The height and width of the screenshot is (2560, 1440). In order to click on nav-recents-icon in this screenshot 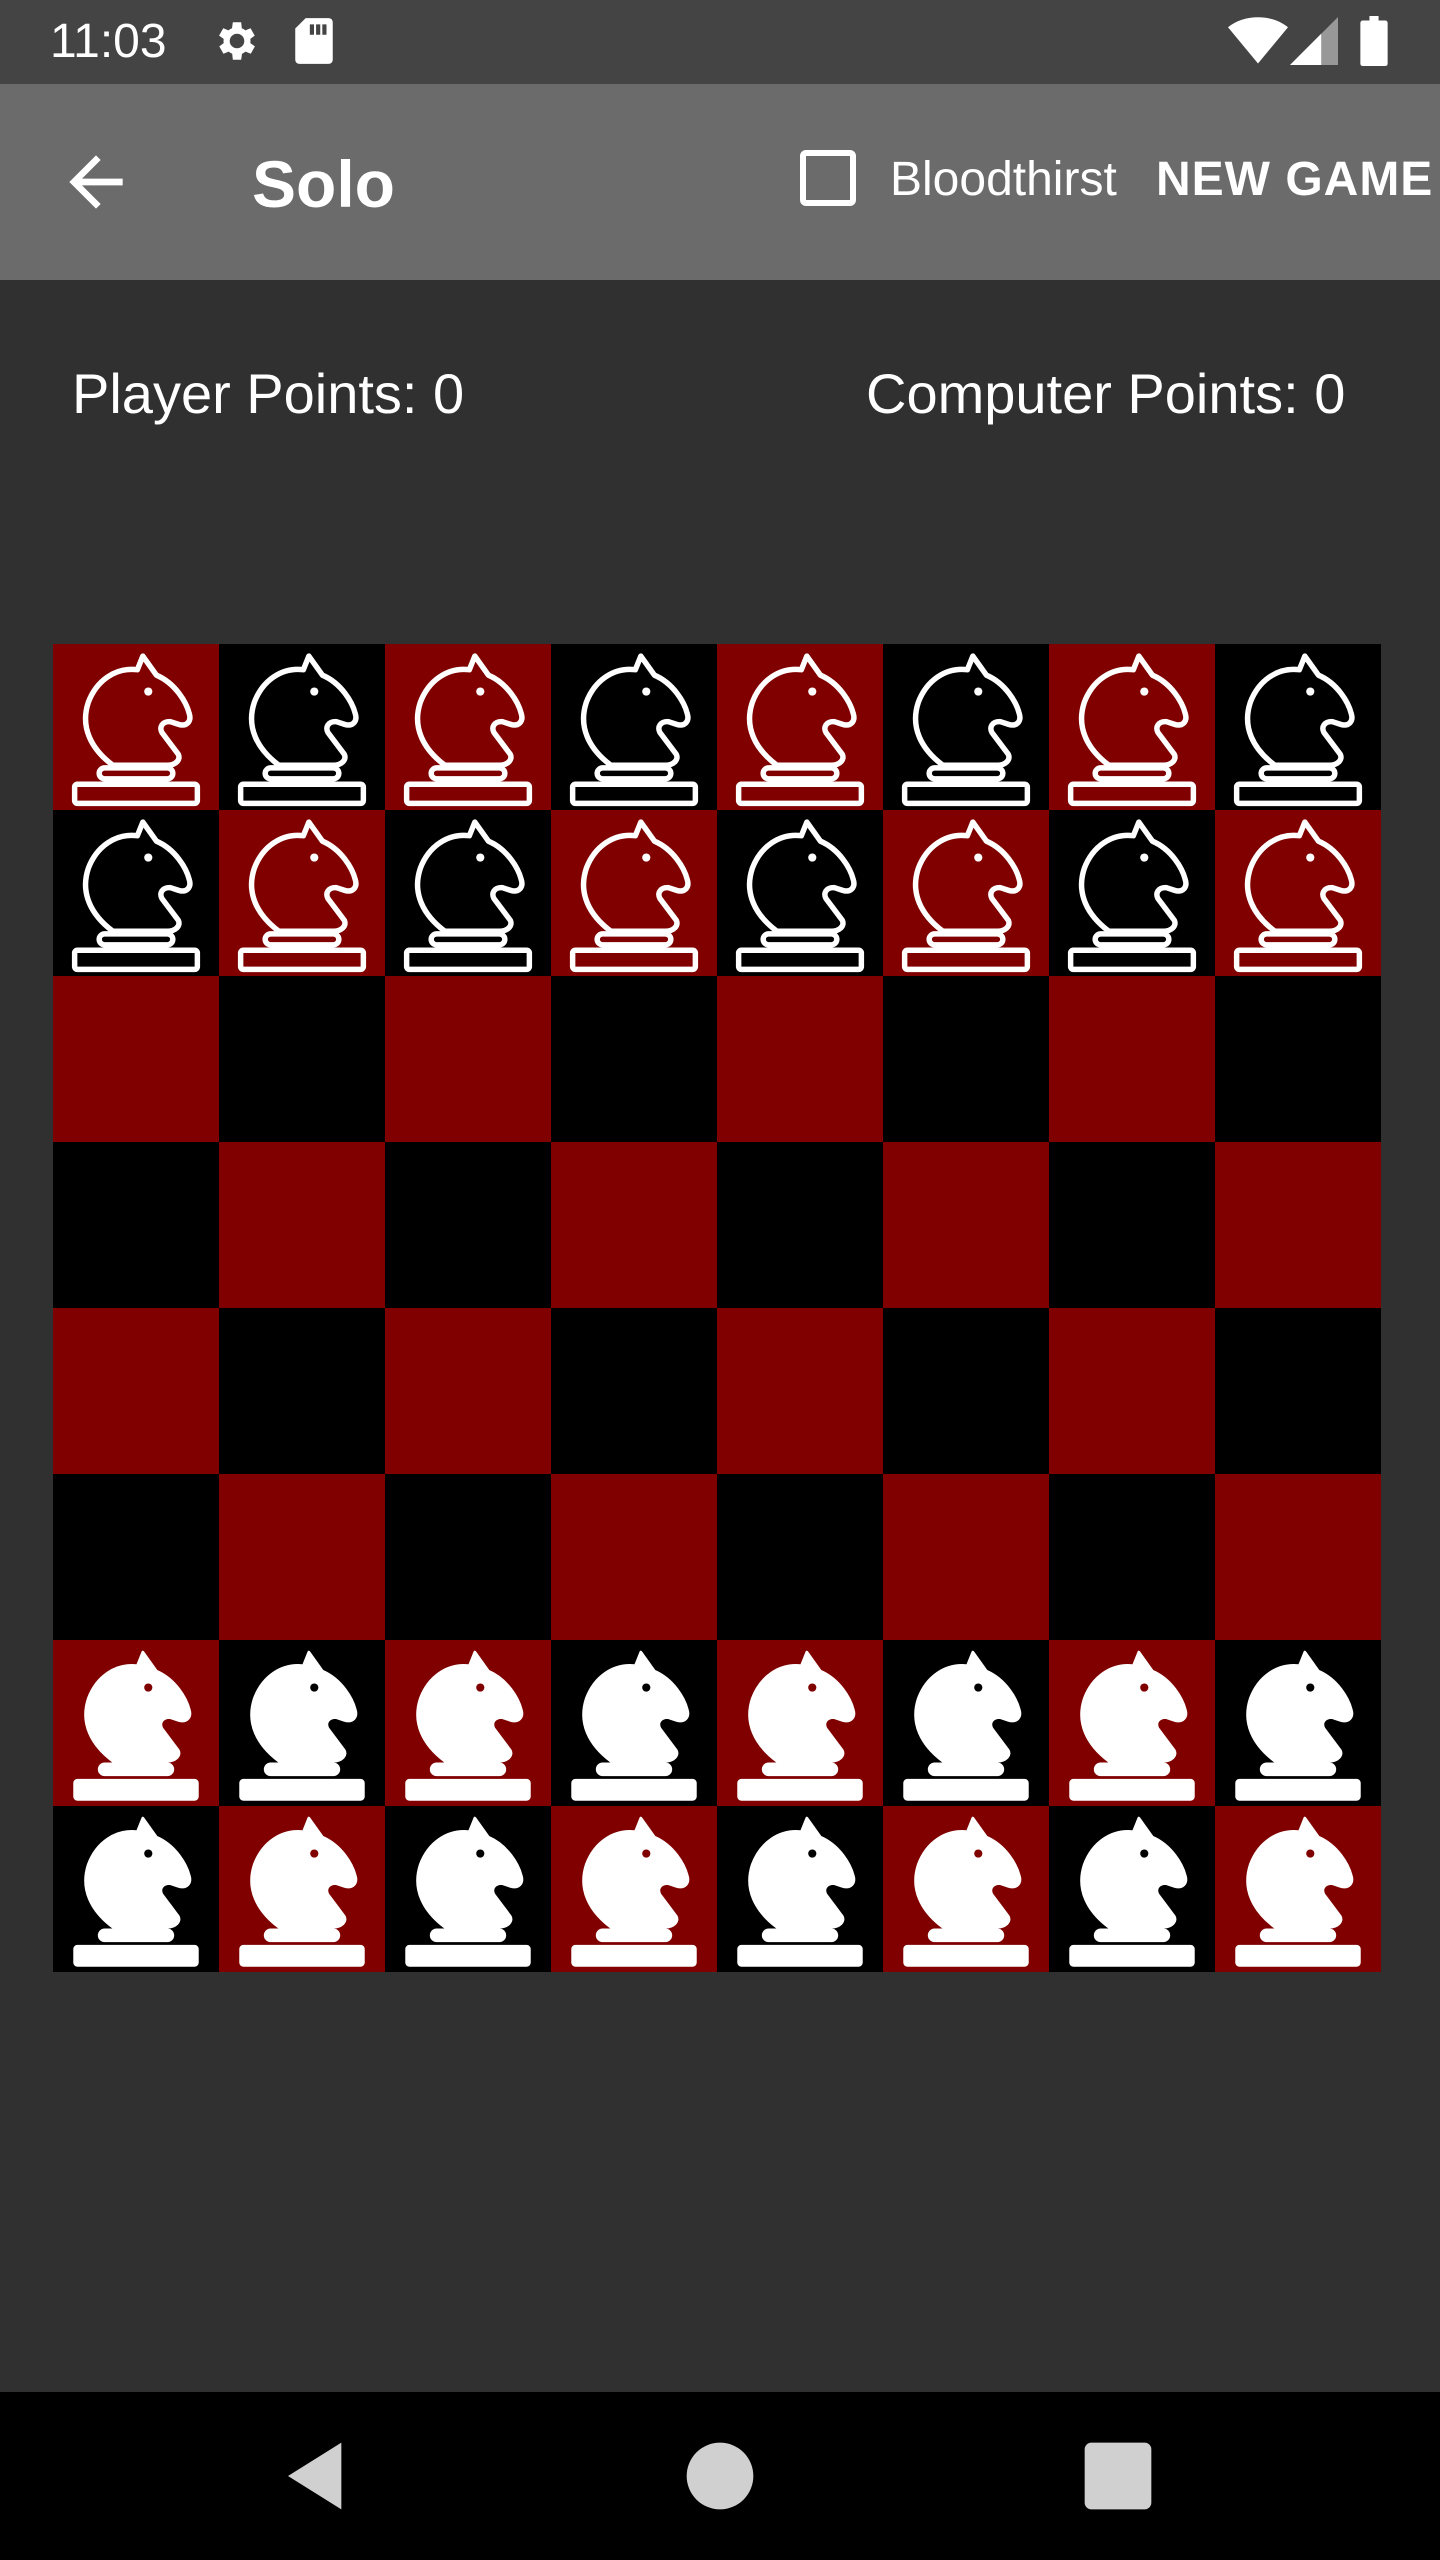, I will do `click(1118, 2476)`.